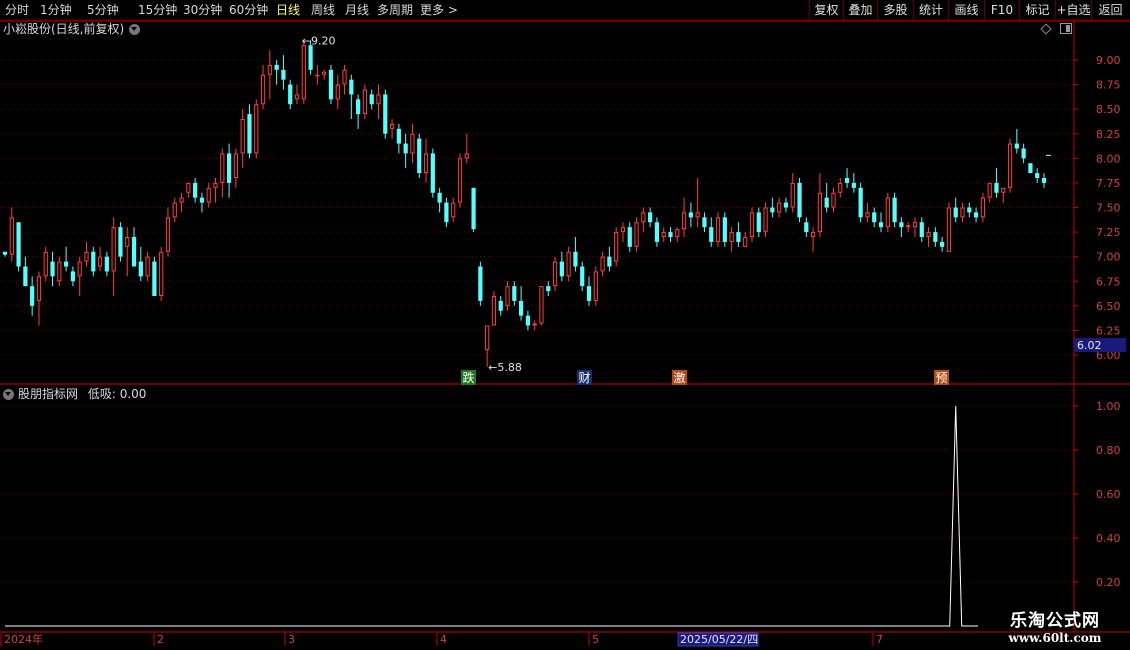 Image resolution: width=1130 pixels, height=650 pixels. Describe the element at coordinates (680, 378) in the screenshot. I see `event-marker-text: 激` at that location.